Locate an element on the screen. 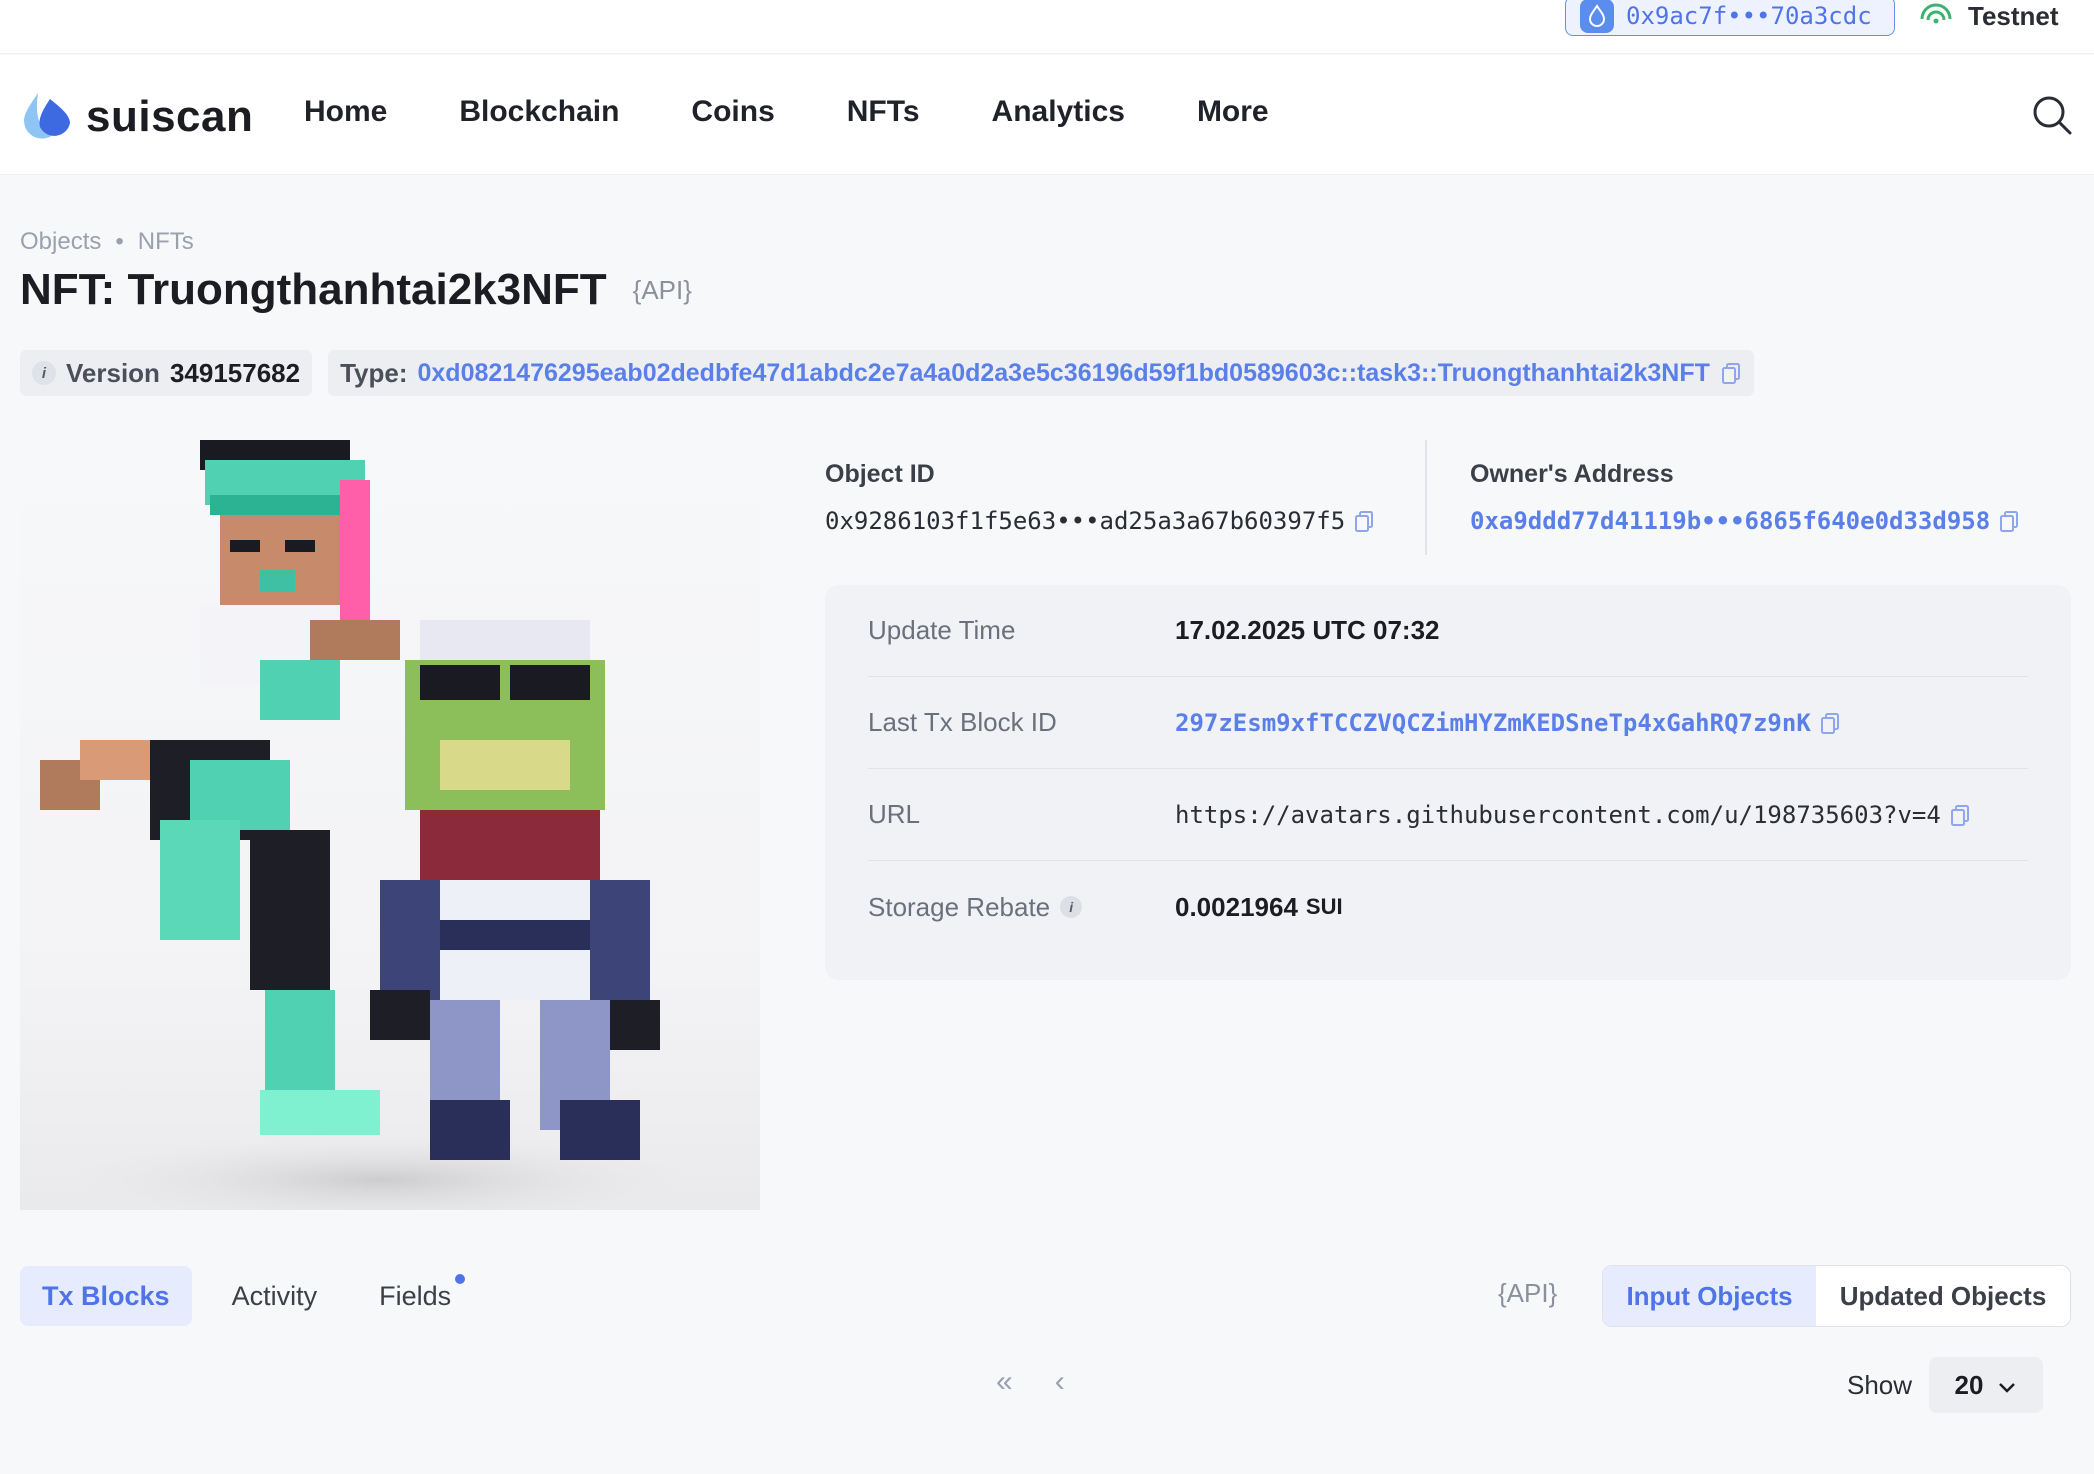  storage-value: 0.0021964 is located at coordinates (1236, 906).